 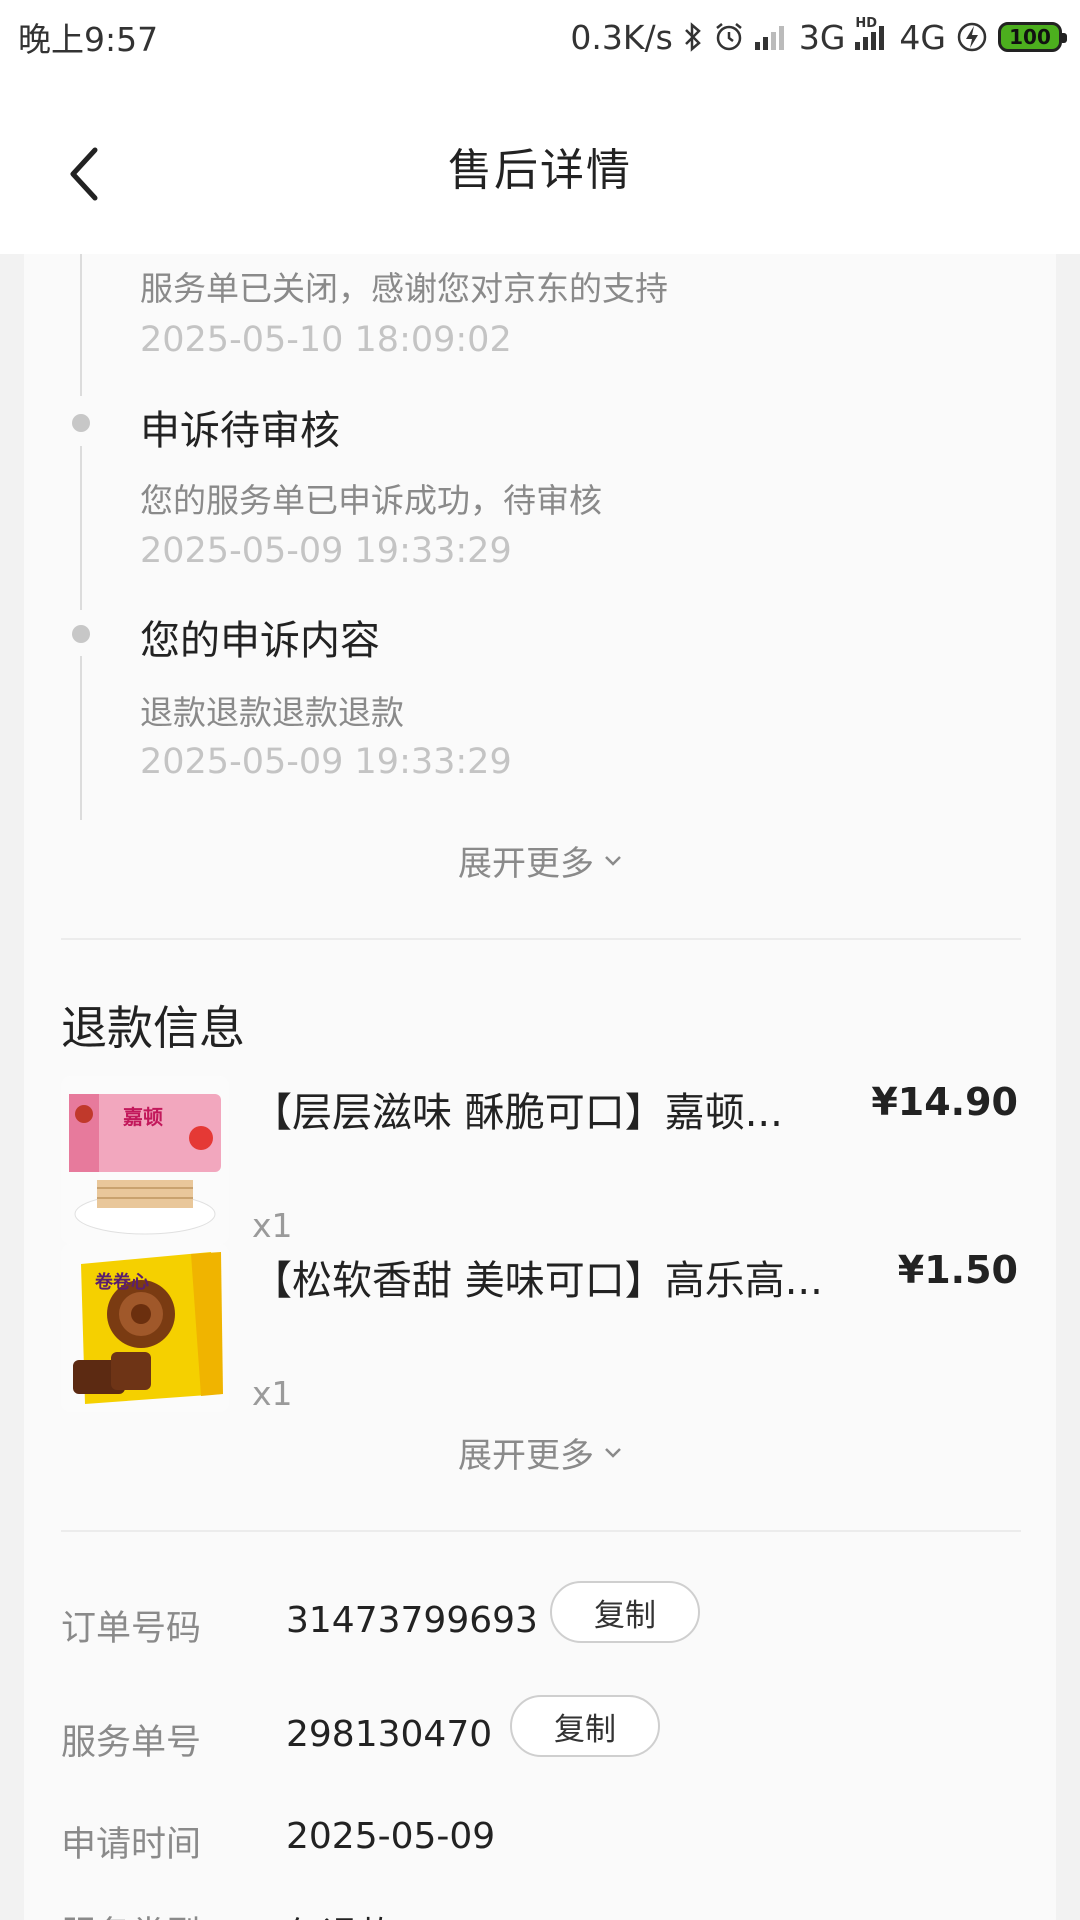 What do you see at coordinates (693, 37) in the screenshot?
I see `bluetooth-icon` at bounding box center [693, 37].